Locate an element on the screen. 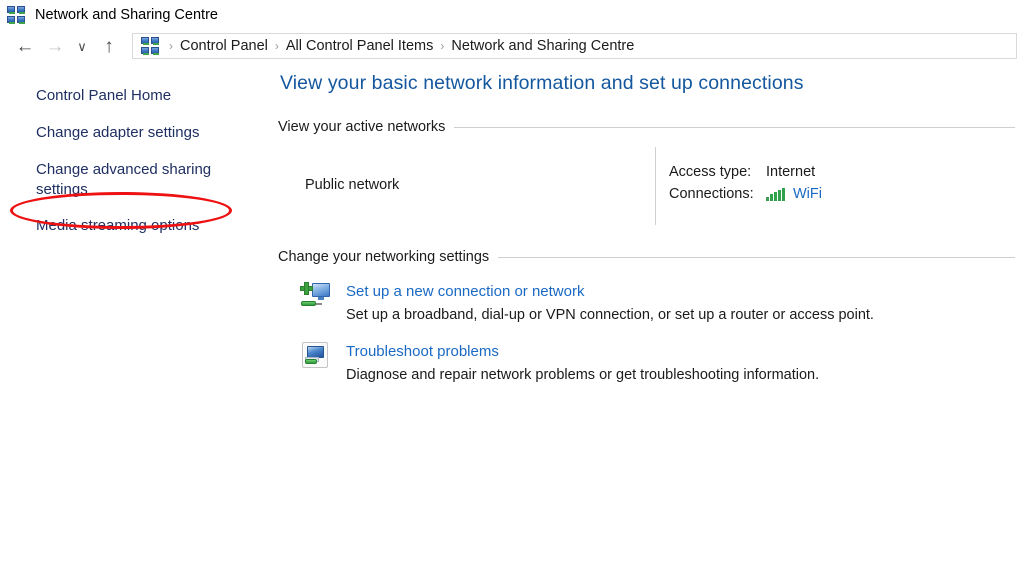  access-type-row: Access type: Internet is located at coordinates (745, 172).